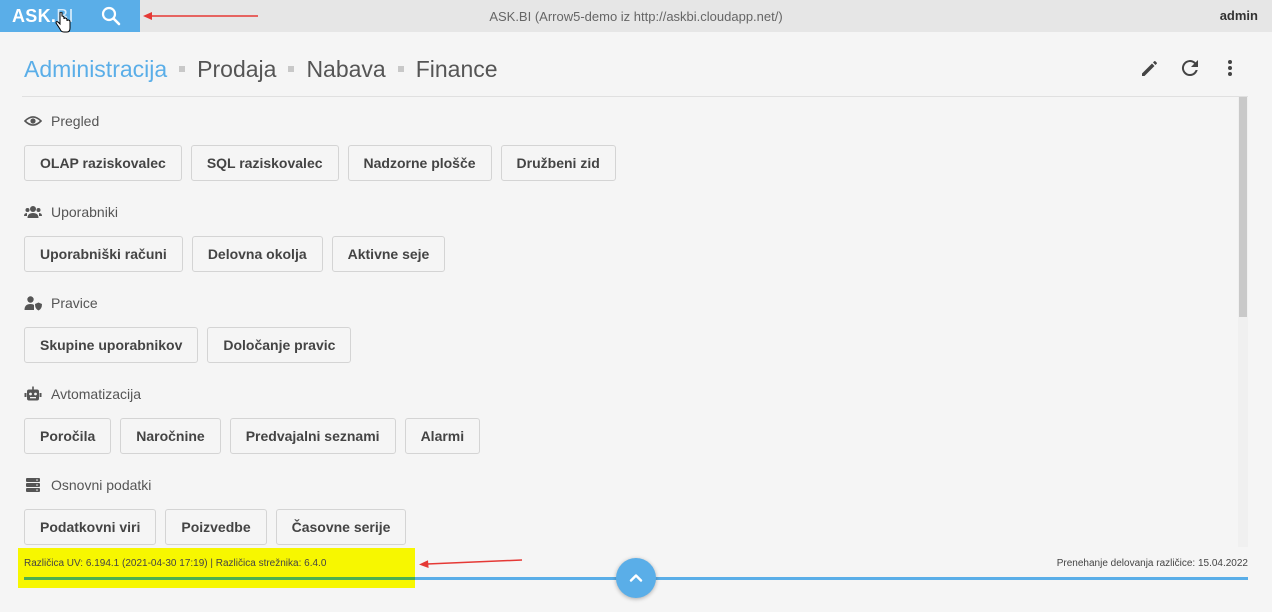 This screenshot has height=612, width=1272. I want to click on users-icon, so click(33, 212).